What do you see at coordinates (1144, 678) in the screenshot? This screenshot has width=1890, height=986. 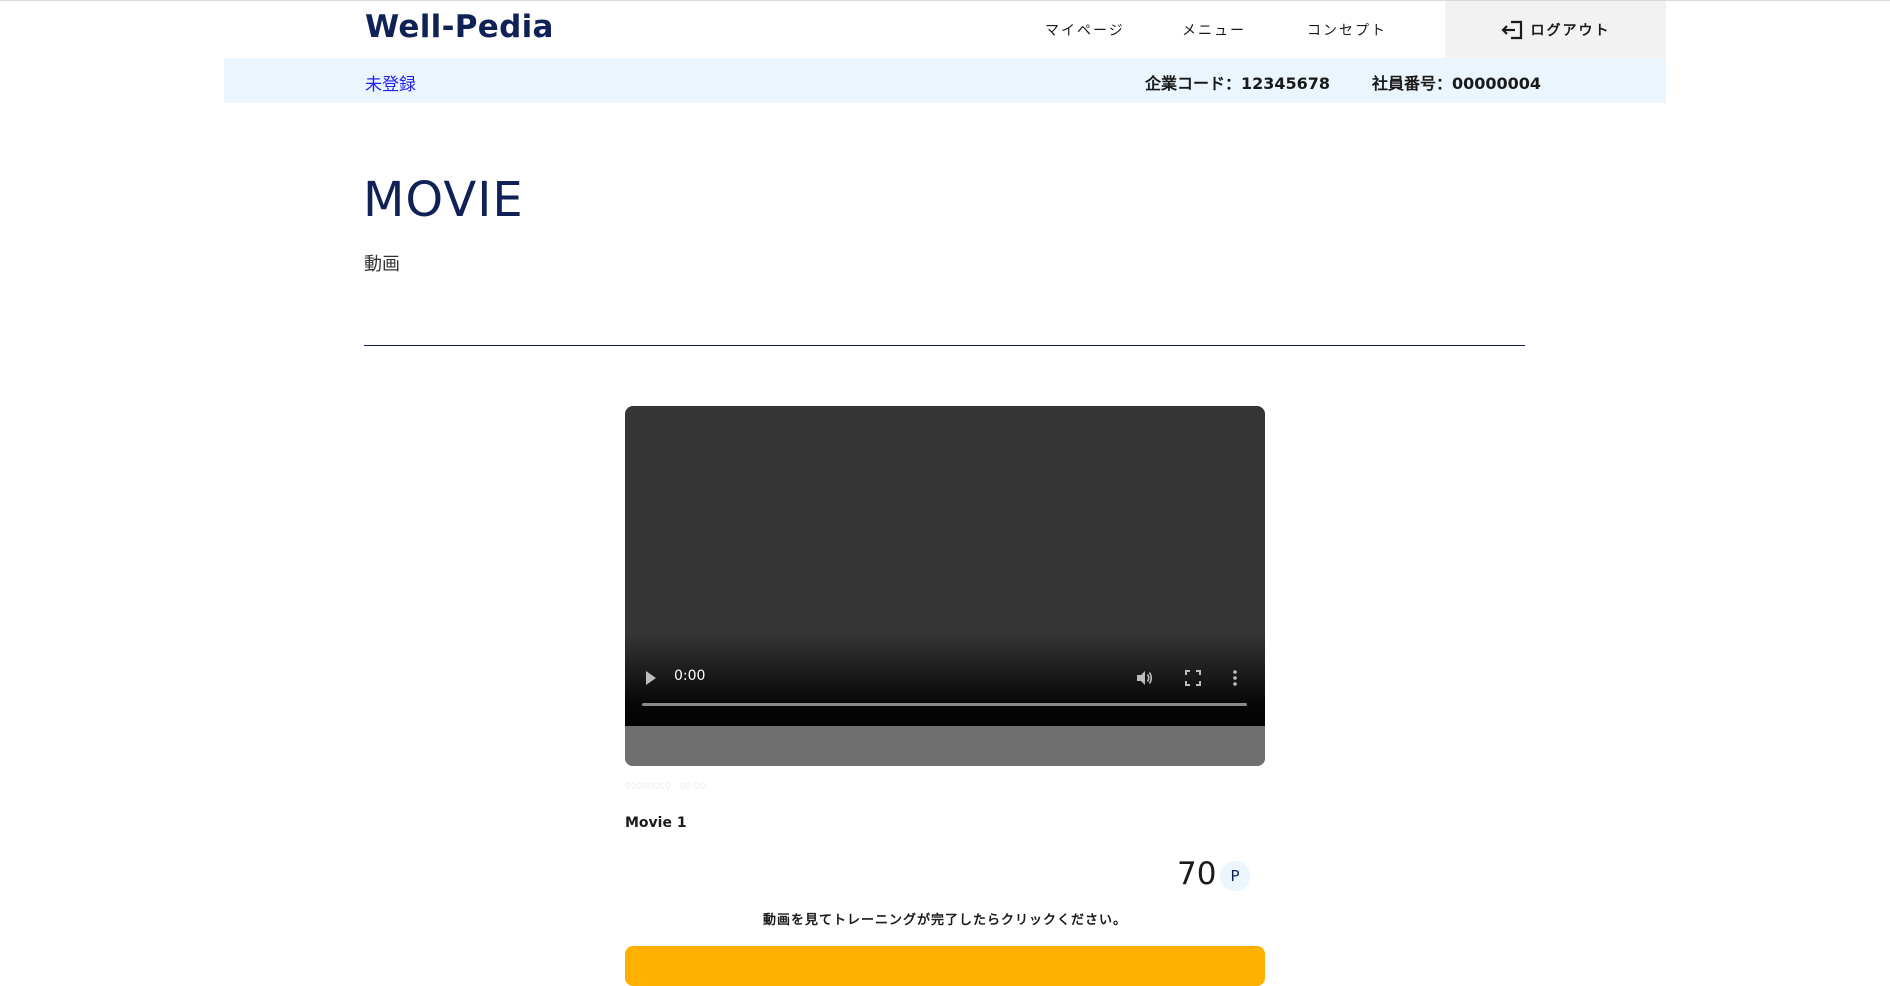 I see `volume-icon` at bounding box center [1144, 678].